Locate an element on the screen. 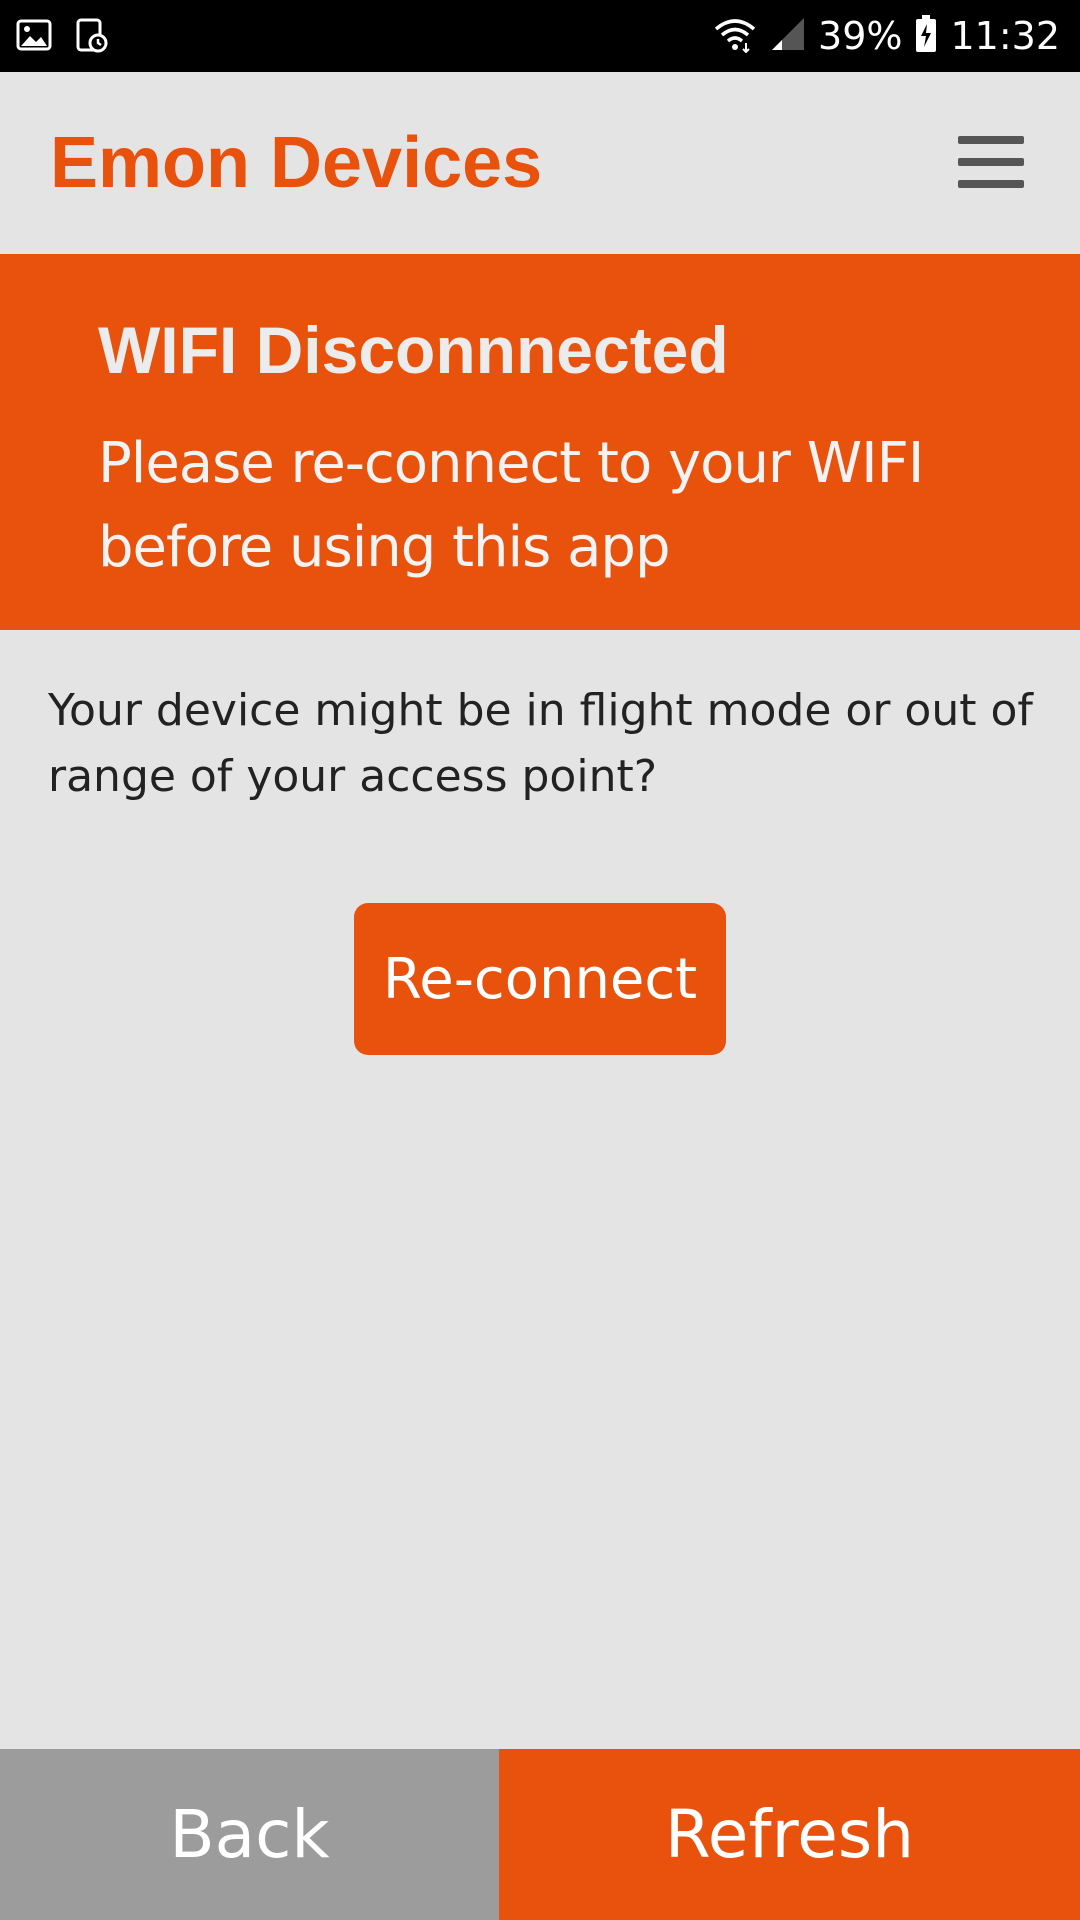  status-bar-right: 39% 11:32 is located at coordinates (886, 36).